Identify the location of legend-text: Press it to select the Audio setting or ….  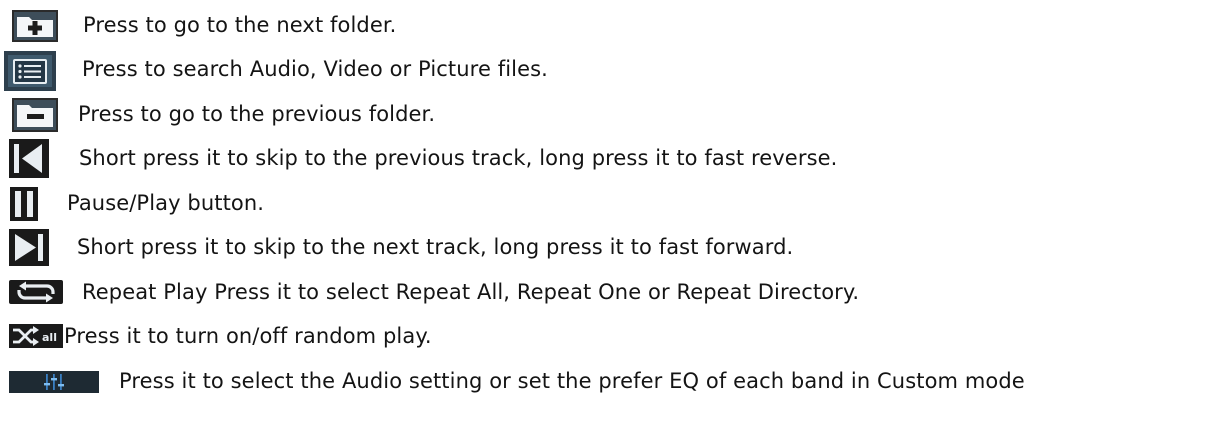
(572, 381).